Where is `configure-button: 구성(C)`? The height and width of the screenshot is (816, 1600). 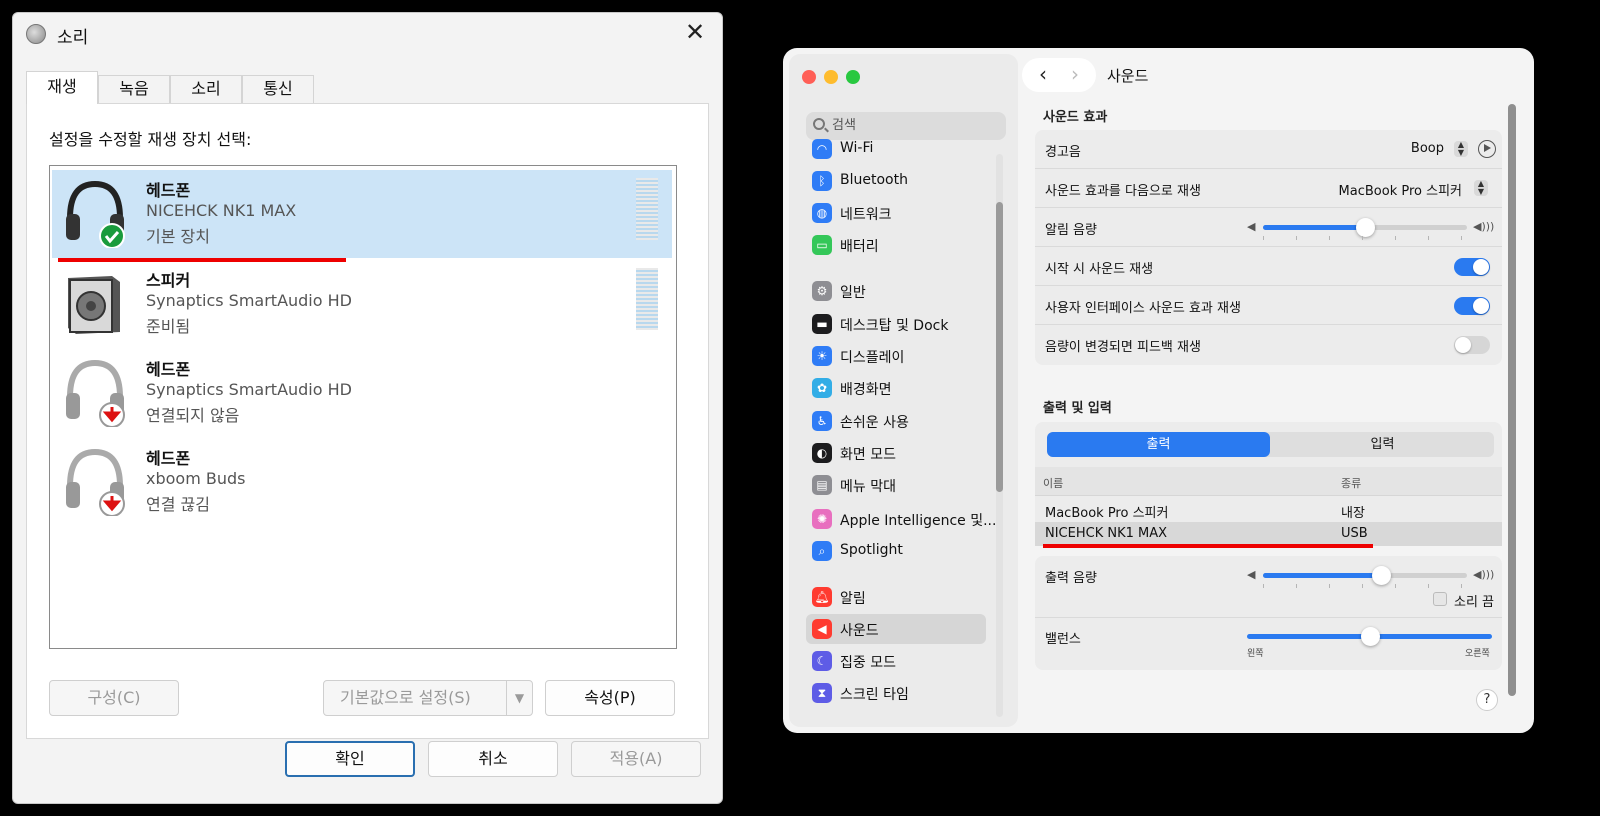 configure-button: 구성(C) is located at coordinates (114, 698).